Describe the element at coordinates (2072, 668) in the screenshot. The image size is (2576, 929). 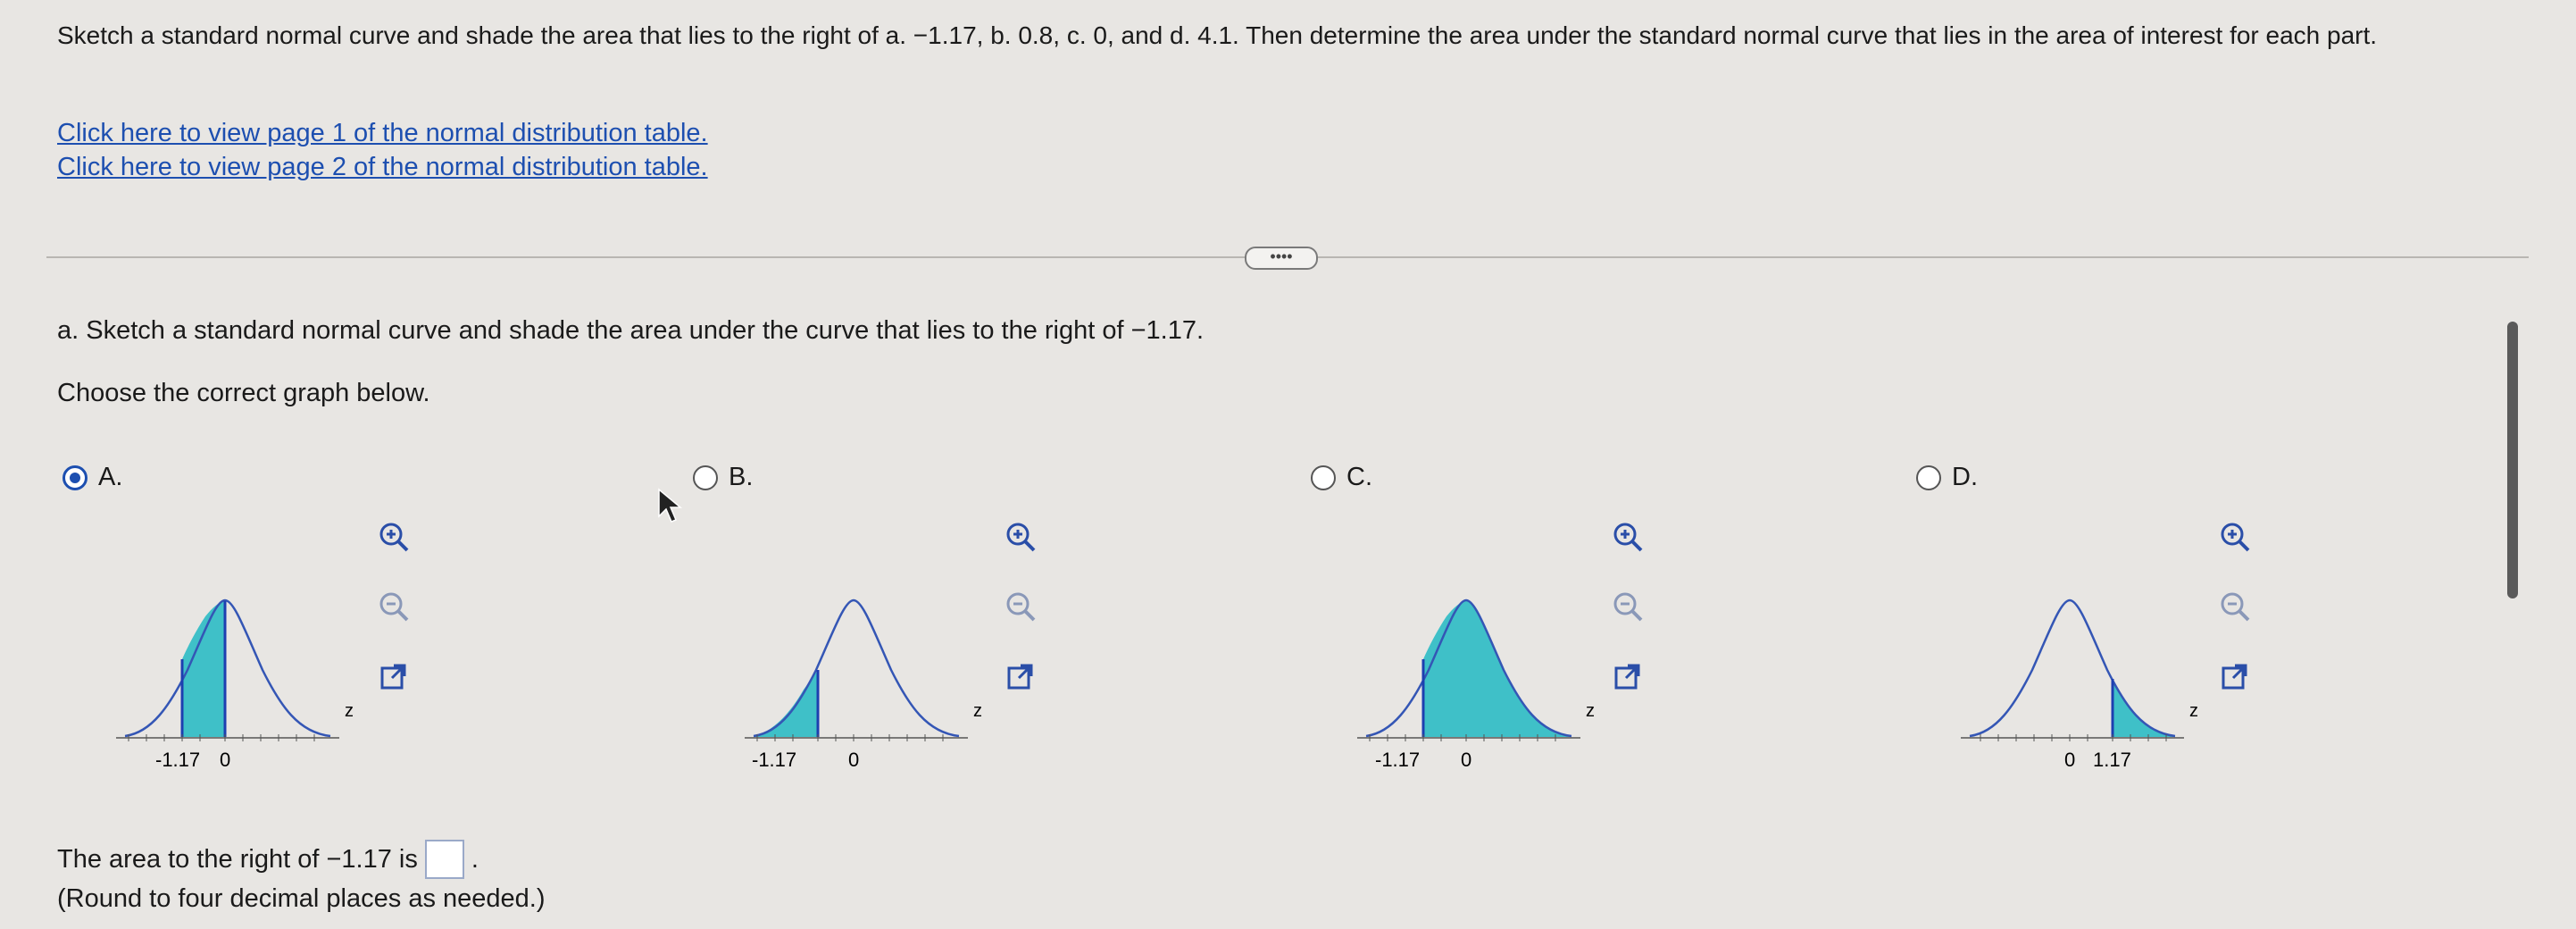
I see `graph-d-curve` at that location.